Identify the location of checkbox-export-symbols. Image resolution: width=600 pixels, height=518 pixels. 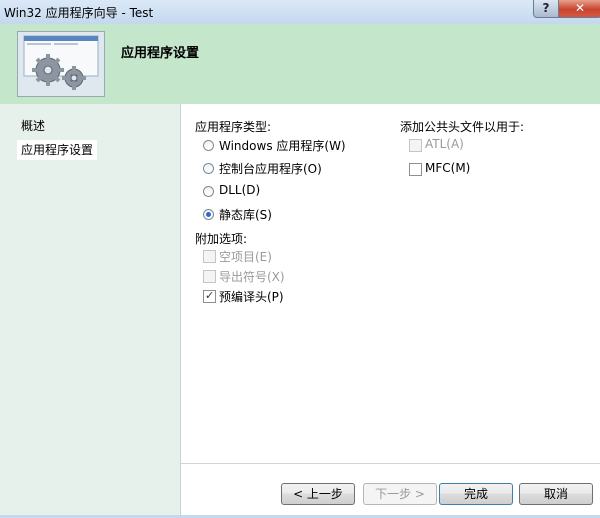
(209, 276).